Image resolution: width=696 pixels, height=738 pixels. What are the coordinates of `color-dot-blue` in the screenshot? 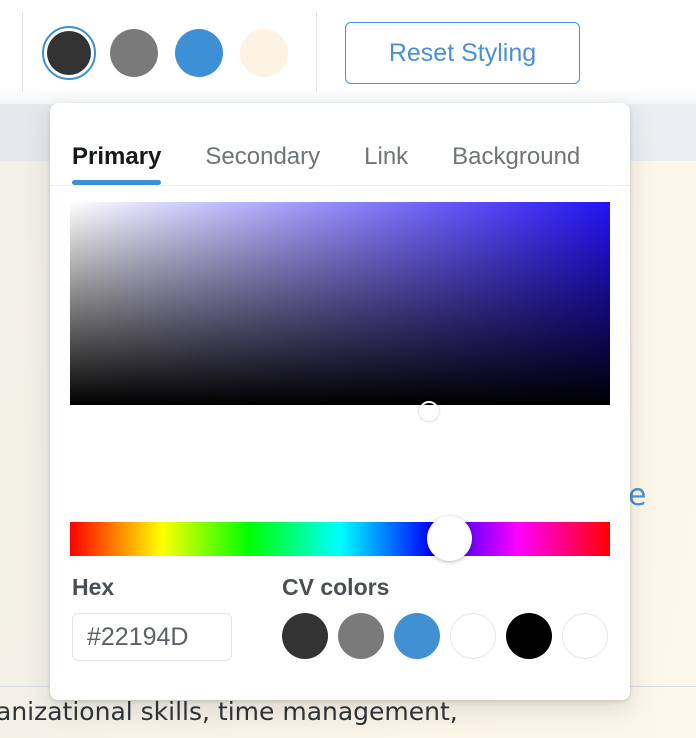 It's located at (199, 53).